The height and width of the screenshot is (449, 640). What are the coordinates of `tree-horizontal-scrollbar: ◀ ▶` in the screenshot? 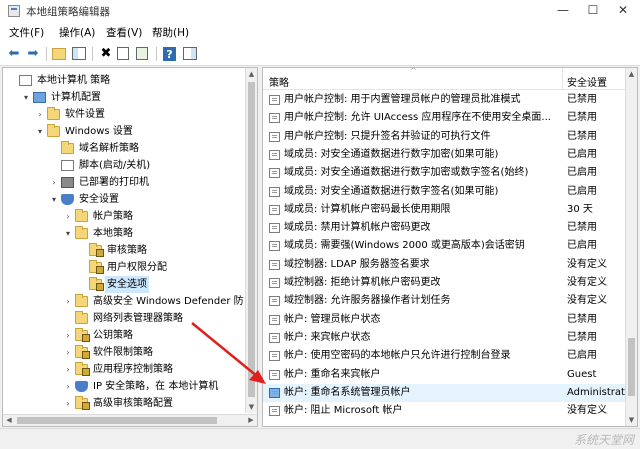 It's located at (130, 420).